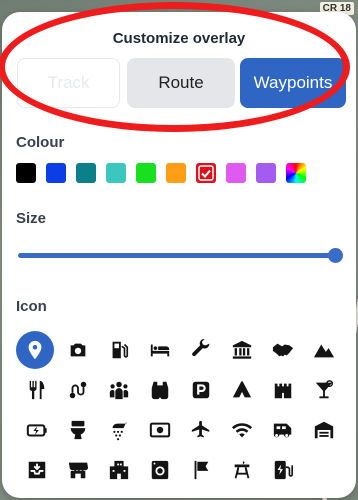 The image size is (358, 500). I want to click on picnic-table-icon, so click(241, 470).